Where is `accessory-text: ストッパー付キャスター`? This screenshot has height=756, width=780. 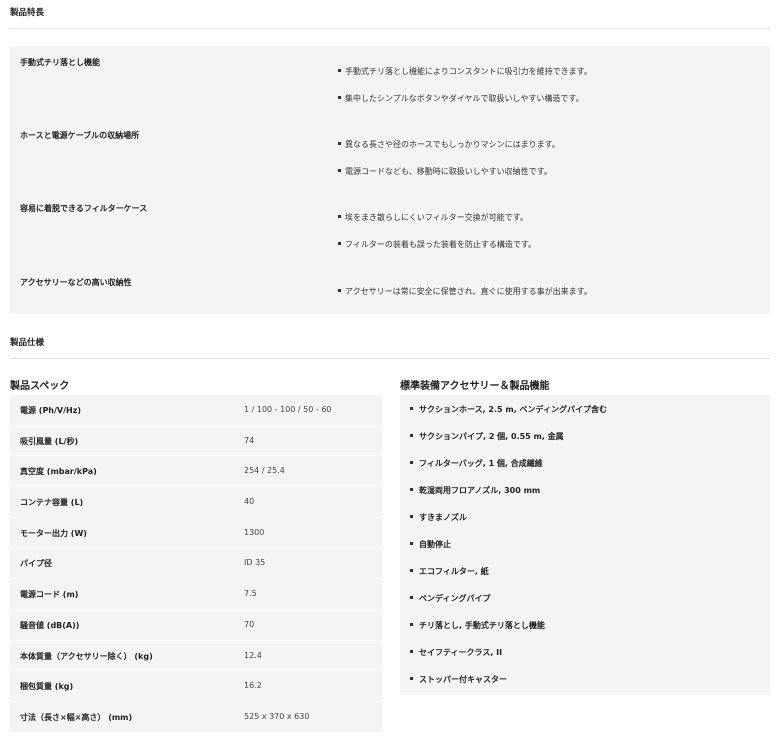 accessory-text: ストッパー付キャスター is located at coordinates (463, 679).